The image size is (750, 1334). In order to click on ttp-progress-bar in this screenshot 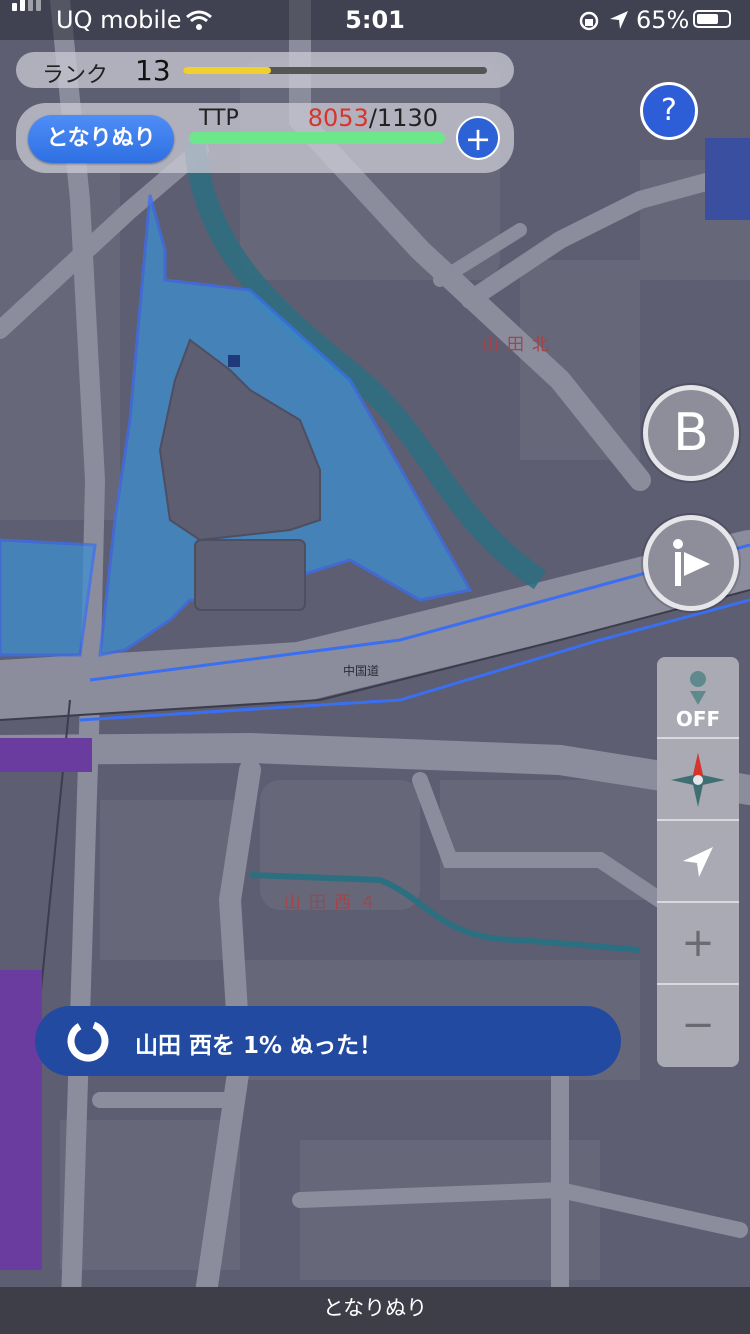, I will do `click(317, 138)`.